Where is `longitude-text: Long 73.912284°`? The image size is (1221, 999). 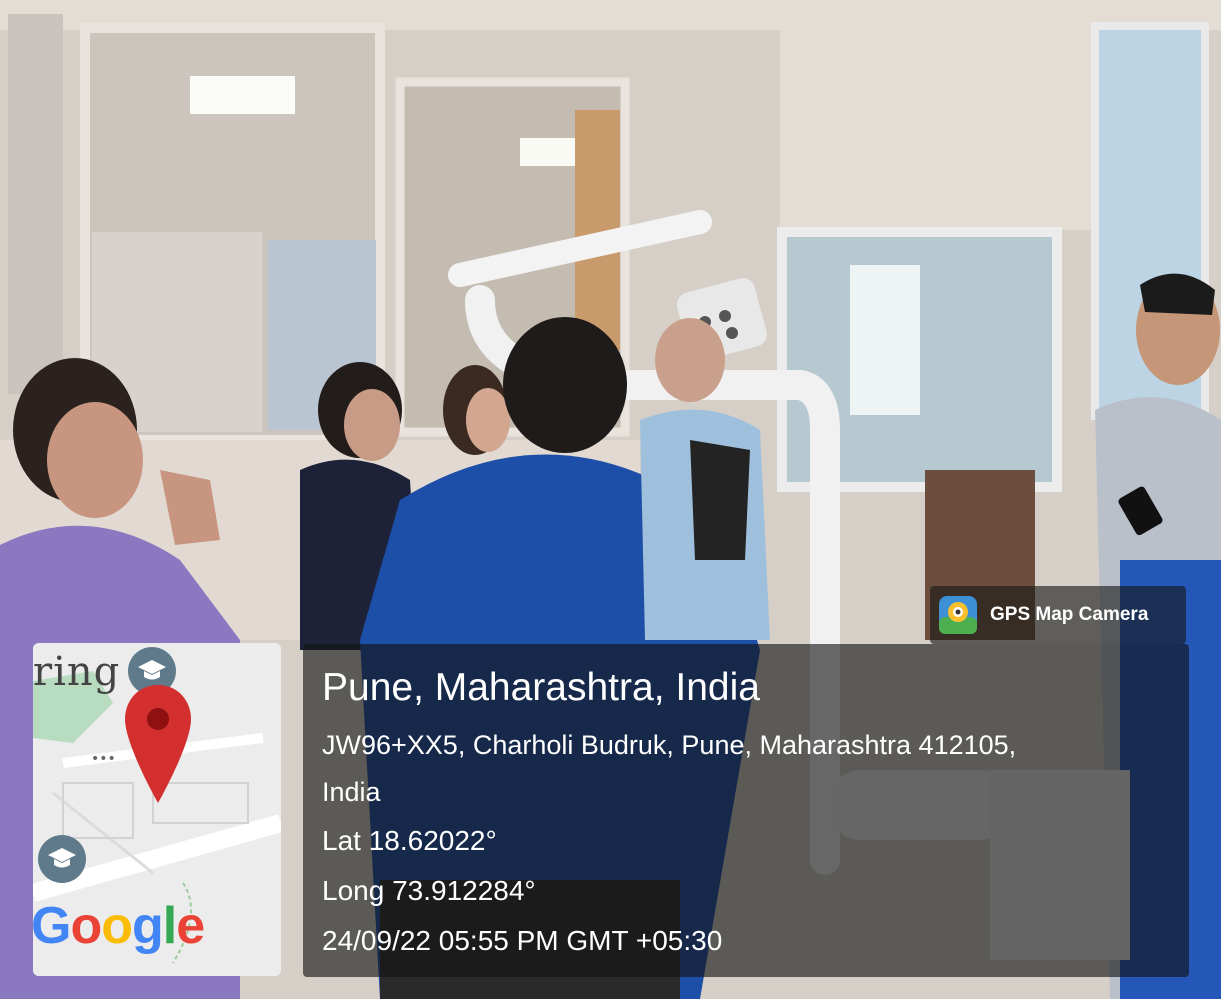
longitude-text: Long 73.912284° is located at coordinates (429, 890).